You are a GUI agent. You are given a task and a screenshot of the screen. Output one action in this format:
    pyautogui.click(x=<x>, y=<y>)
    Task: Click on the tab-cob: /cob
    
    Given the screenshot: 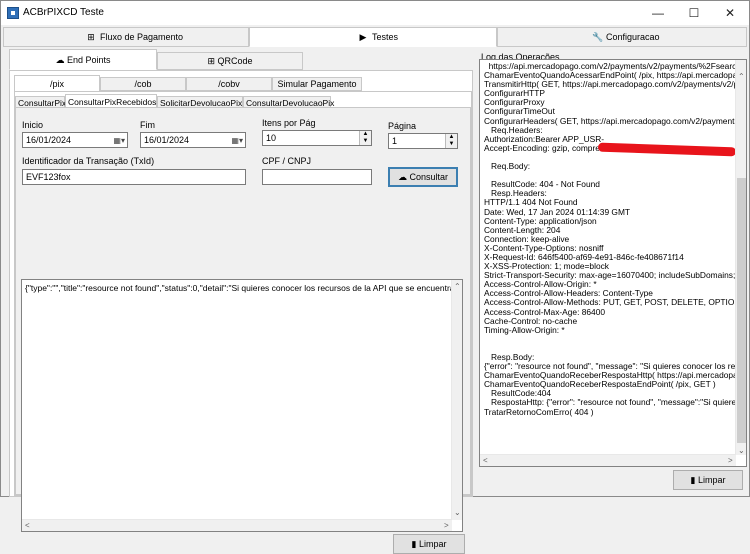 What is the action you would take?
    pyautogui.click(x=143, y=84)
    